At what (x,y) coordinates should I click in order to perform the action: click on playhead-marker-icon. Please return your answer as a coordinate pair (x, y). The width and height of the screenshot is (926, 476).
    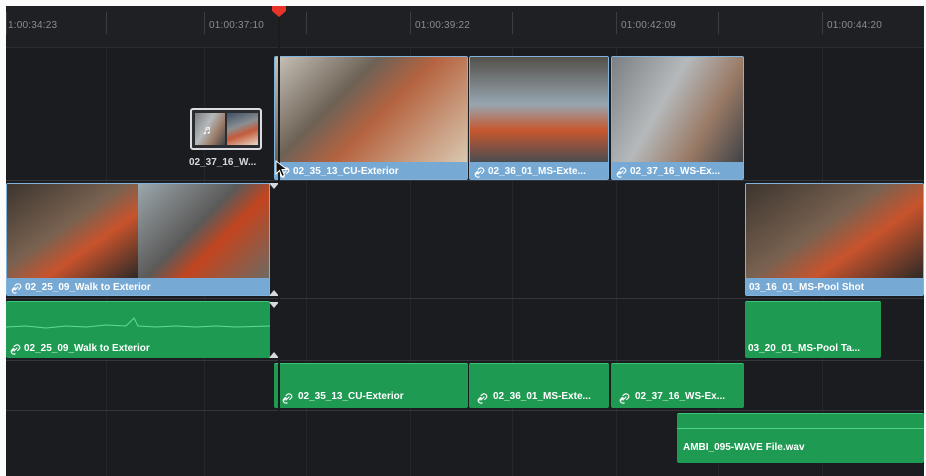
    Looking at the image, I should click on (279, 12).